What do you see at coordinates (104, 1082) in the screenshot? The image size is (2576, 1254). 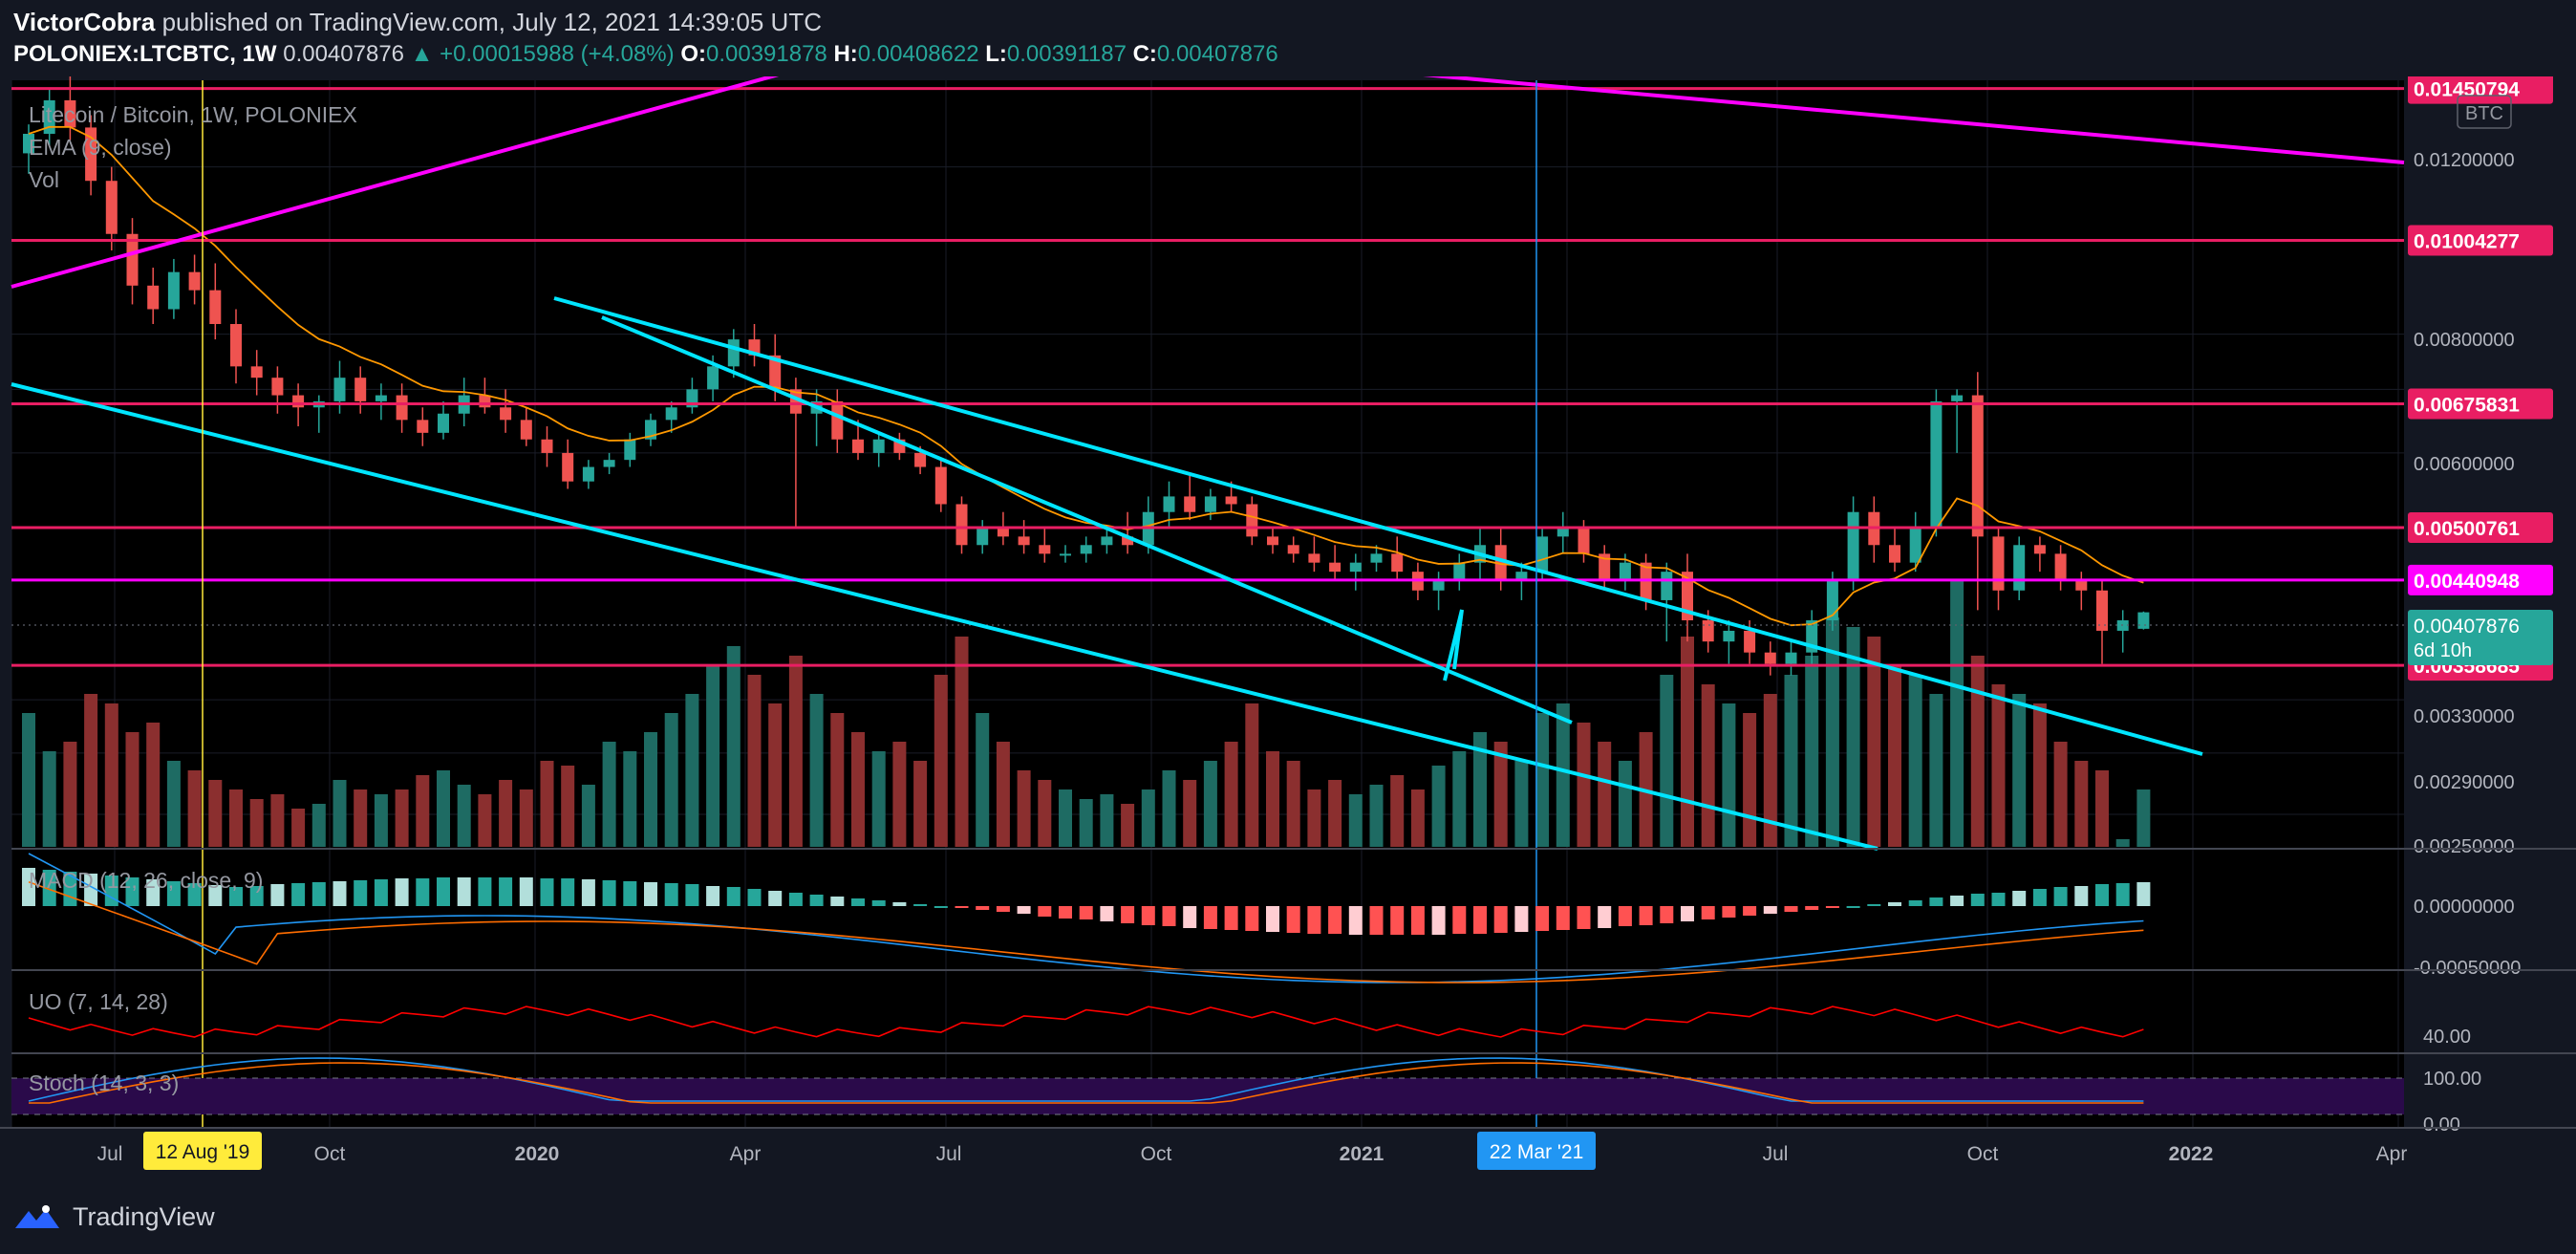 I see `stoch-legend: Stoch (14, 3, 3)` at bounding box center [104, 1082].